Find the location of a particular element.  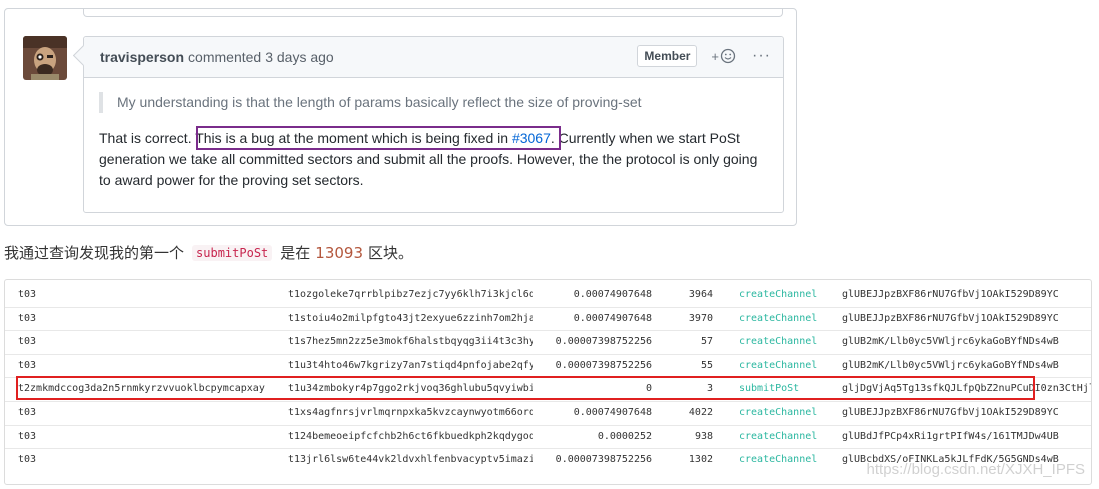

add-reaction-button: + is located at coordinates (723, 56).